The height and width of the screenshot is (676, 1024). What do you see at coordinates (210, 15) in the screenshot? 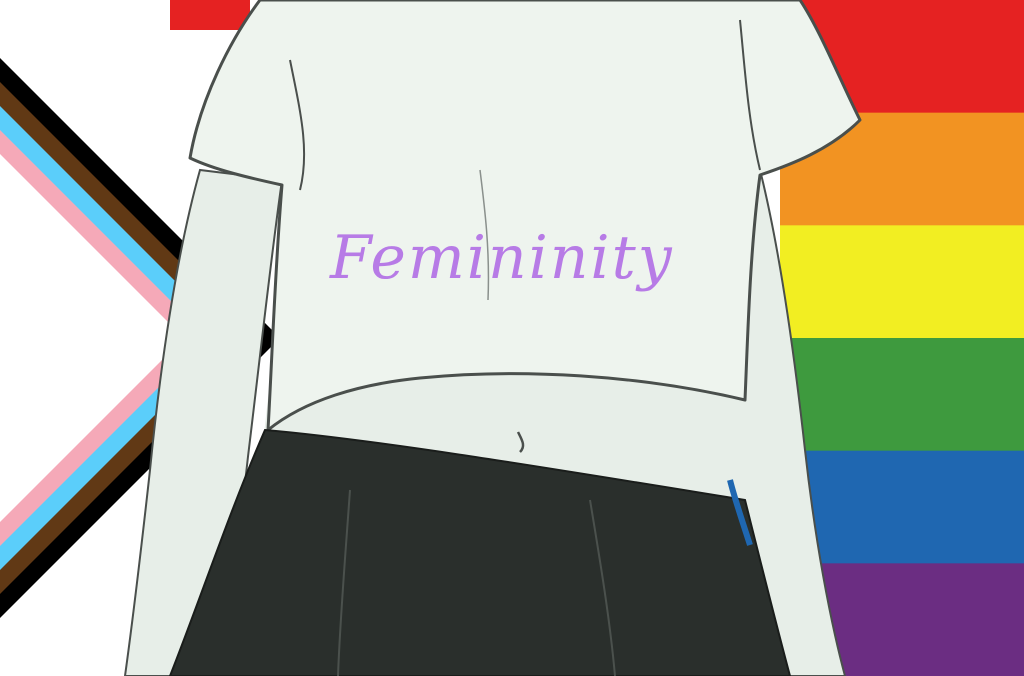
I see `red-band-top` at bounding box center [210, 15].